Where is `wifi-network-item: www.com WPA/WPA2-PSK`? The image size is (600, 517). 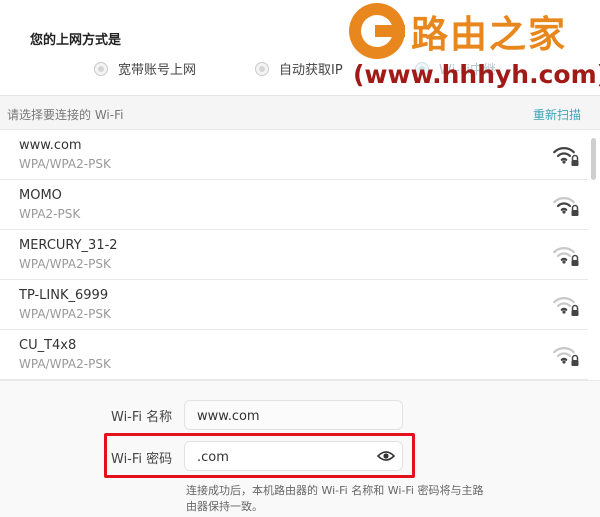 wifi-network-item: www.com WPA/WPA2-PSK is located at coordinates (294, 155).